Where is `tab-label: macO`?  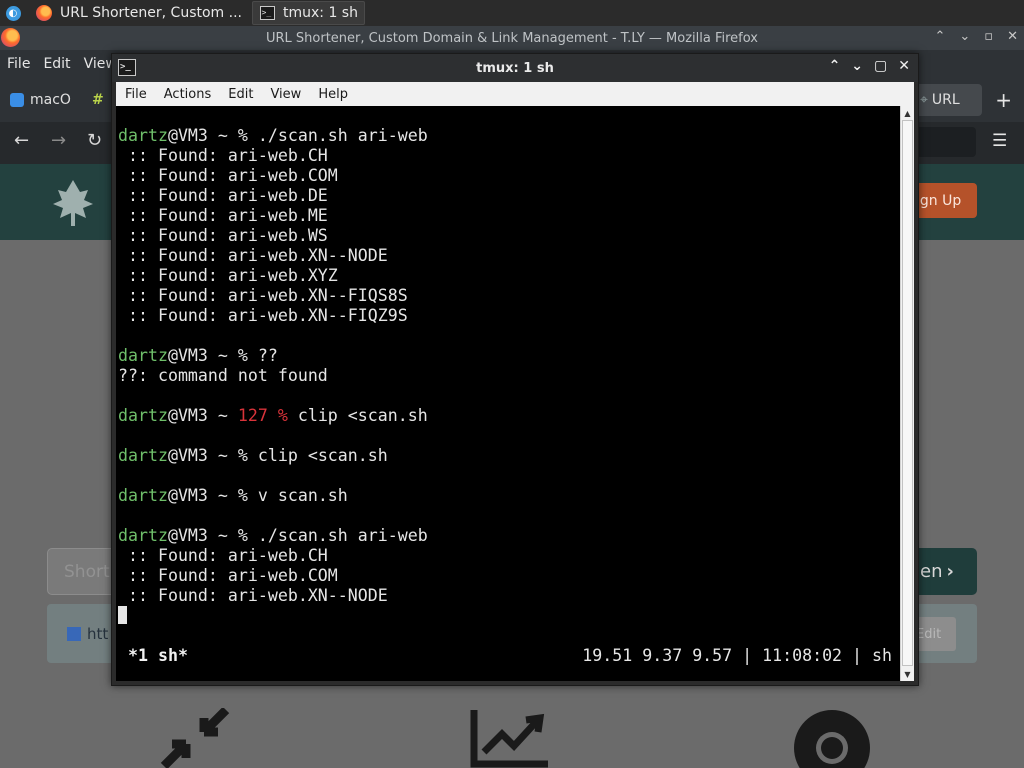
tab-label: macO is located at coordinates (50, 100).